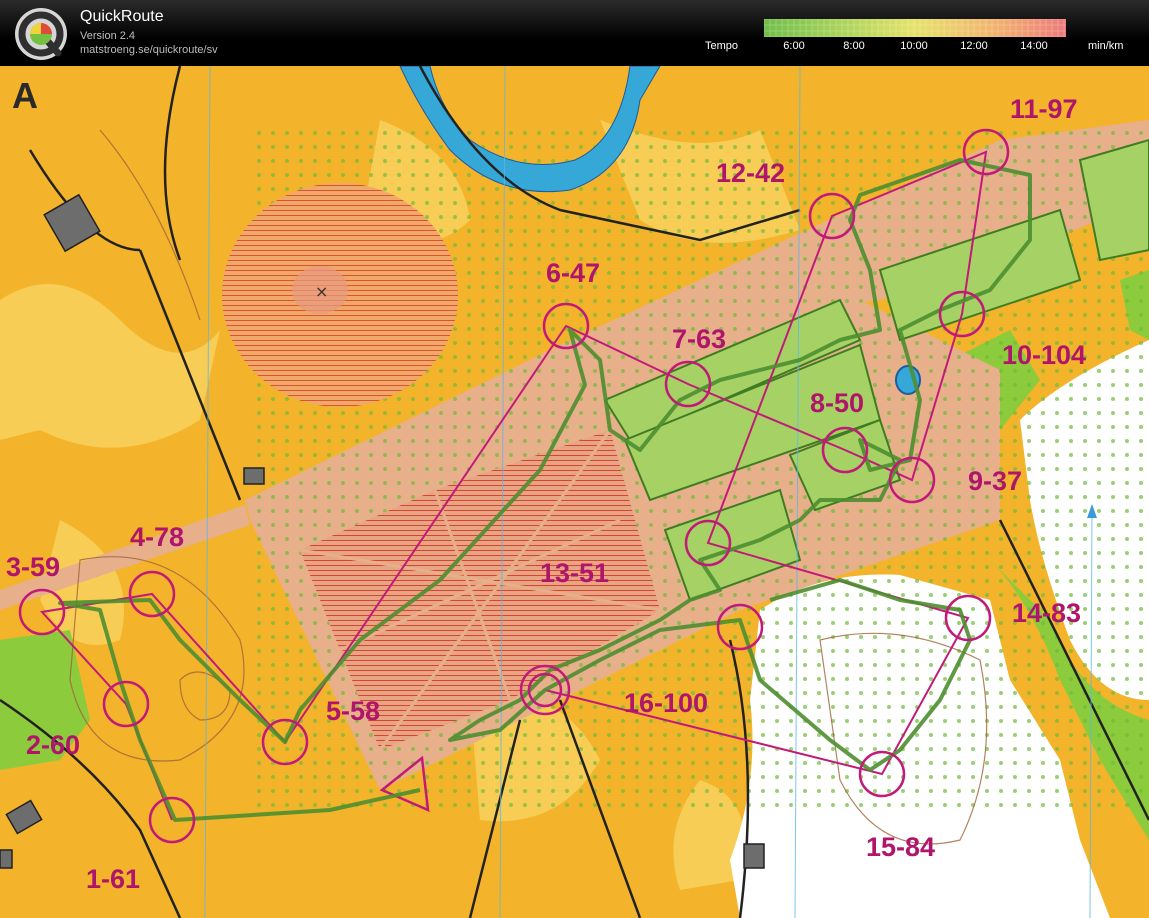 Image resolution: width=1149 pixels, height=918 pixels. Describe the element at coordinates (722, 46) in the screenshot. I see `tempo-label: Tempo` at that location.